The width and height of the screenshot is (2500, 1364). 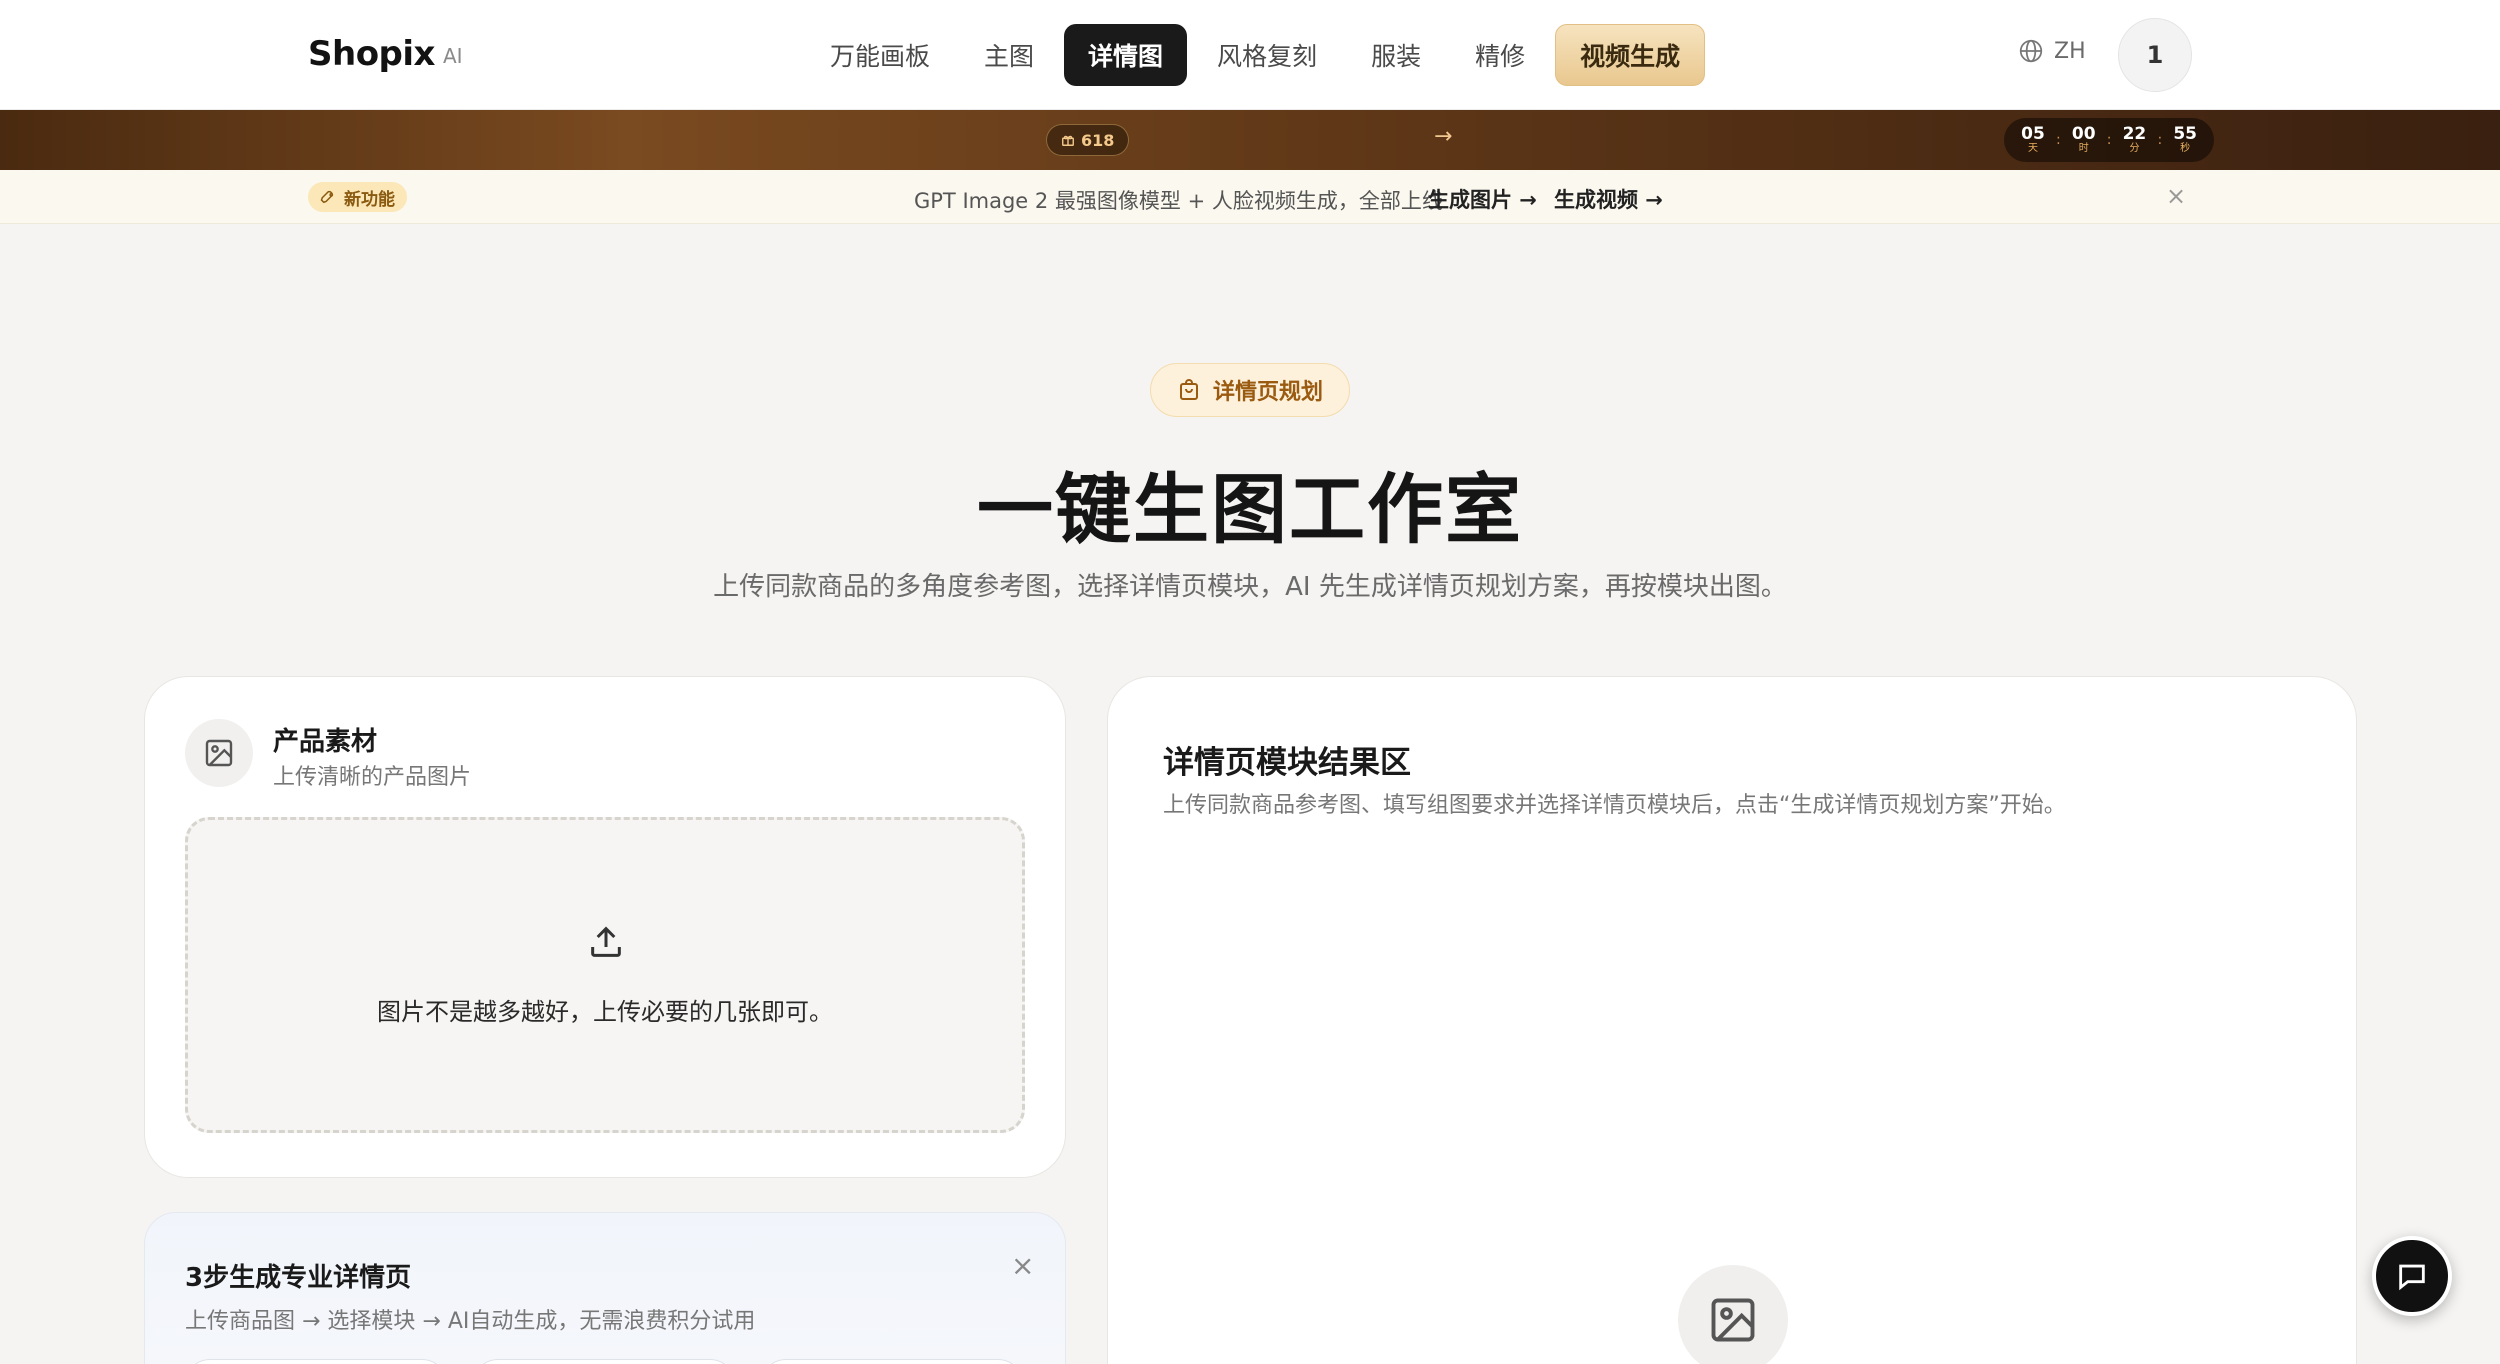 What do you see at coordinates (2155, 55) in the screenshot?
I see `user-avatar: 1` at bounding box center [2155, 55].